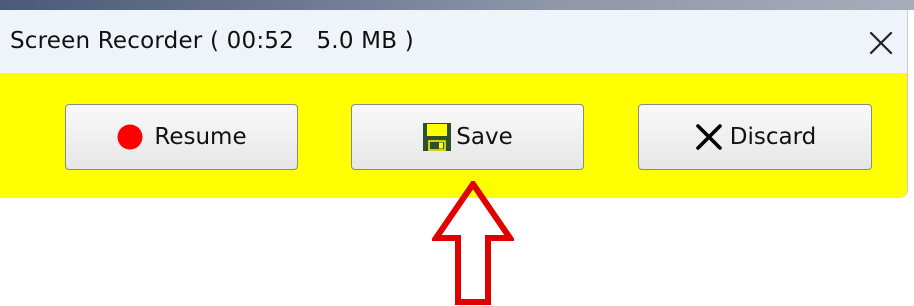 The height and width of the screenshot is (306, 914). What do you see at coordinates (130, 137) in the screenshot?
I see `record-dot-icon` at bounding box center [130, 137].